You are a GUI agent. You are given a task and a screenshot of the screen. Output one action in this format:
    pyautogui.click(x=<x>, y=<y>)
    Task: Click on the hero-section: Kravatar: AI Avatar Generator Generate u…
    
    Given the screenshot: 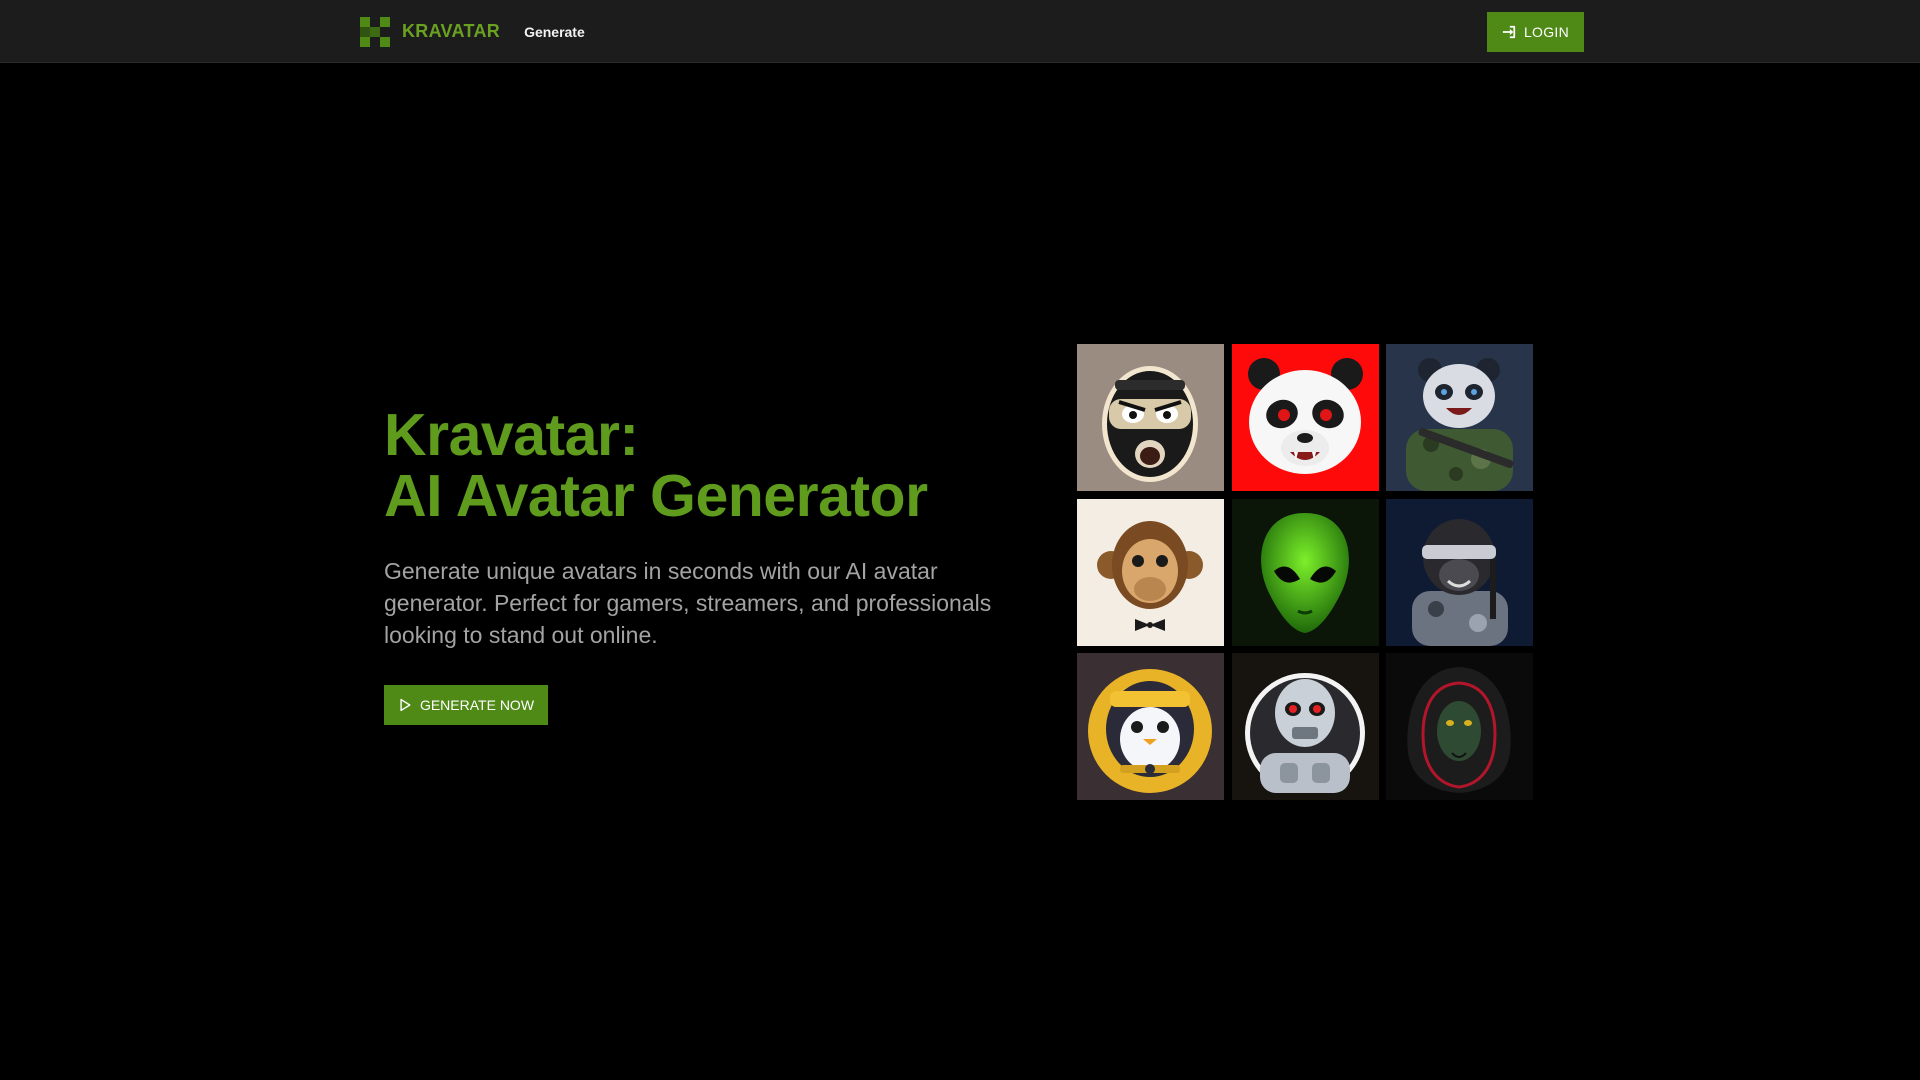 What is the action you would take?
    pyautogui.click(x=704, y=565)
    